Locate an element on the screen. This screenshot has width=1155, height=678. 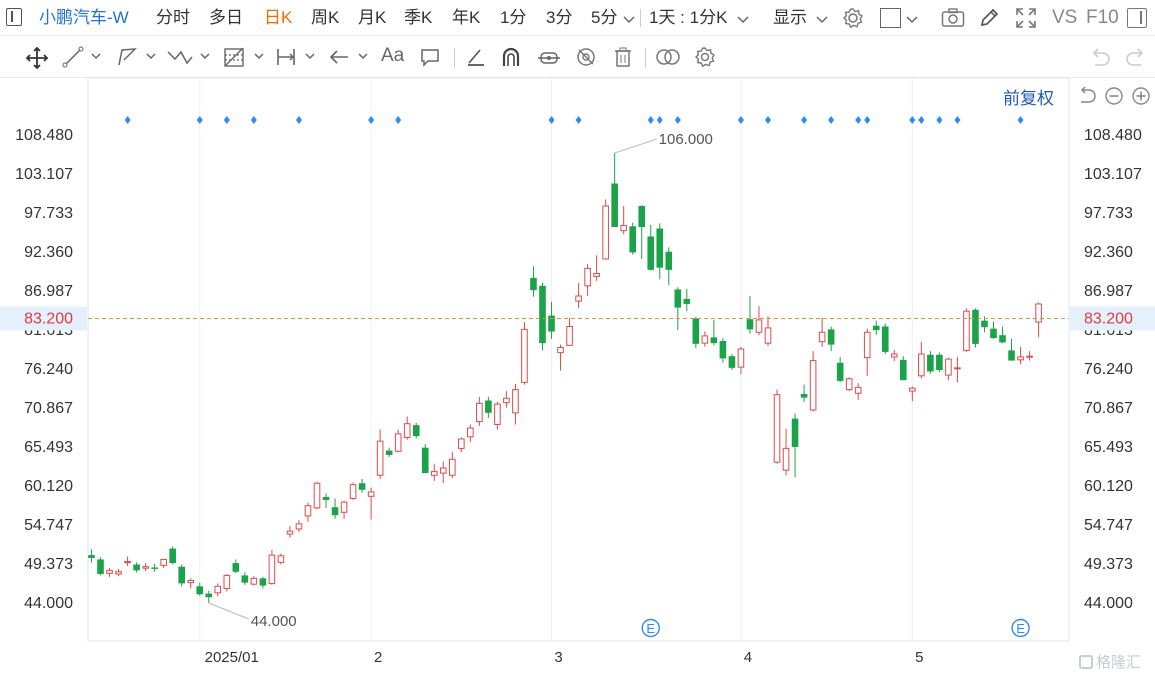
measure-icon is located at coordinates (297, 59).